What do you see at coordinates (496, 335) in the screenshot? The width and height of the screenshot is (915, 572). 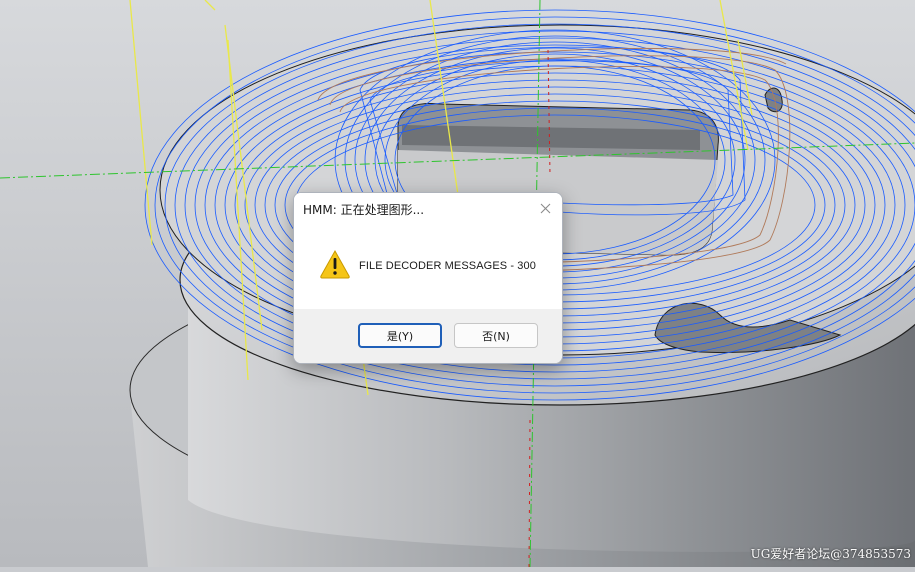 I see `no-button: 否(N)` at bounding box center [496, 335].